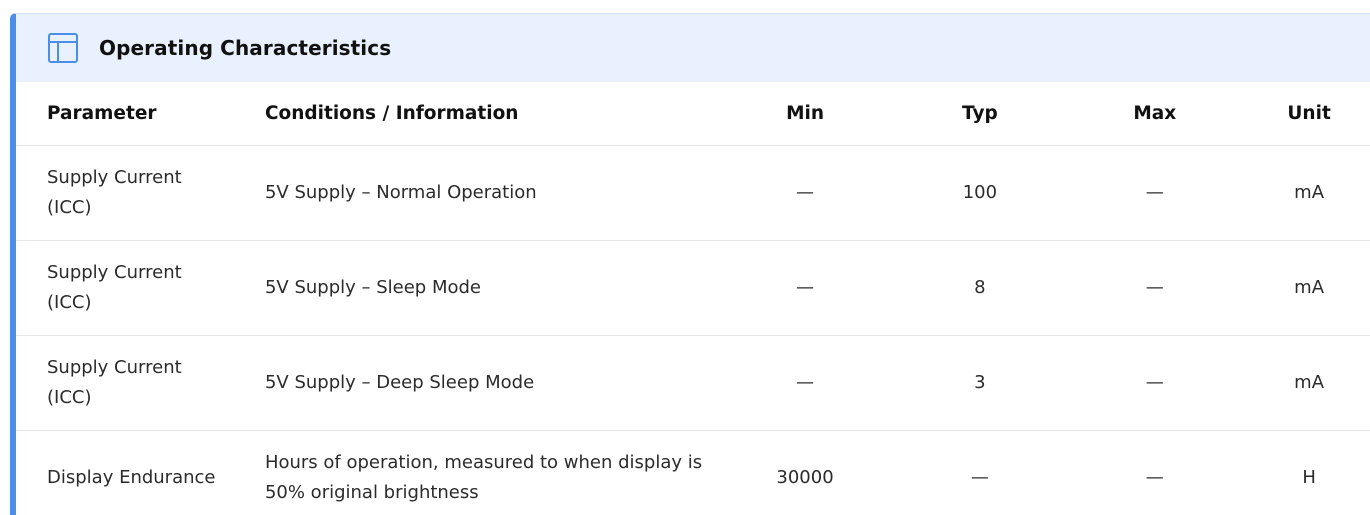 The image size is (1370, 515). Describe the element at coordinates (805, 472) in the screenshot. I see `cell-min: 30000` at that location.